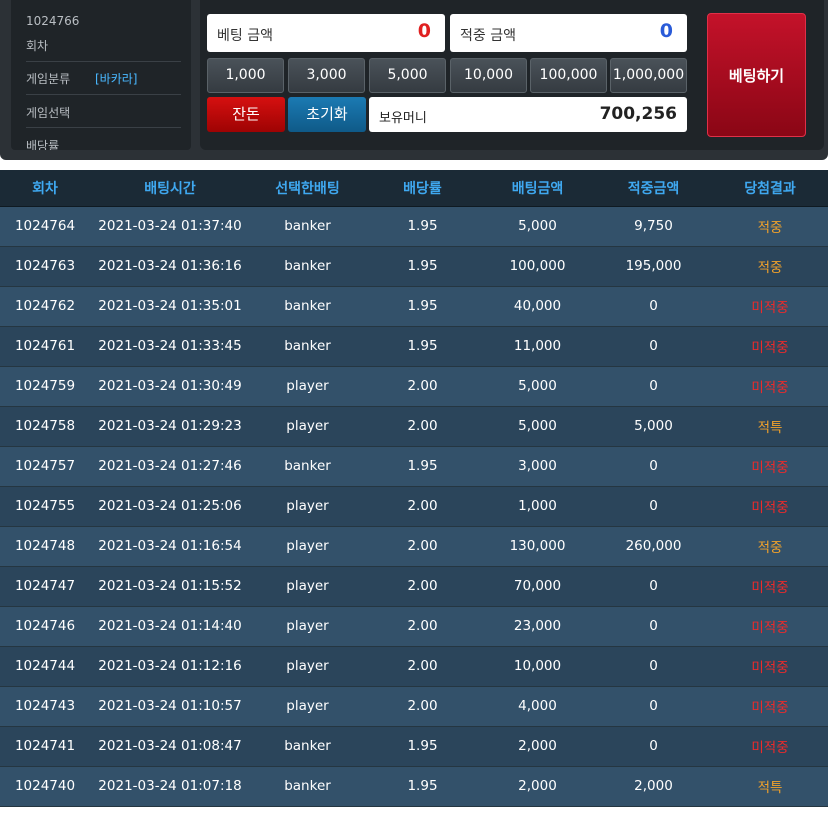  Describe the element at coordinates (756, 75) in the screenshot. I see `place-bet-button: 베팅하기` at that location.